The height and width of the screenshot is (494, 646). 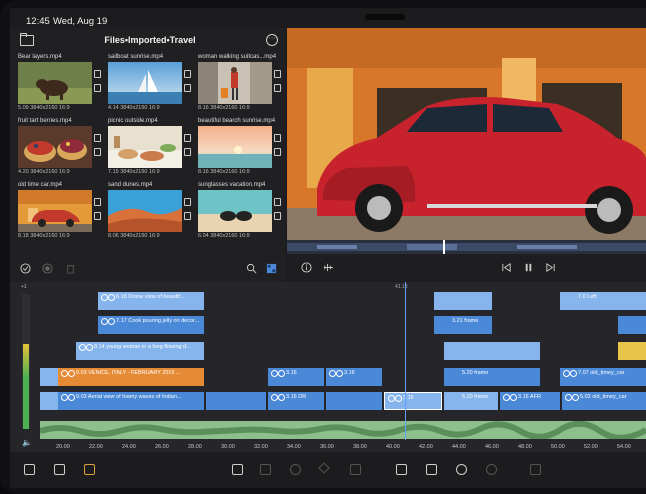 What do you see at coordinates (324, 468) in the screenshot?
I see `pen-icon` at bounding box center [324, 468].